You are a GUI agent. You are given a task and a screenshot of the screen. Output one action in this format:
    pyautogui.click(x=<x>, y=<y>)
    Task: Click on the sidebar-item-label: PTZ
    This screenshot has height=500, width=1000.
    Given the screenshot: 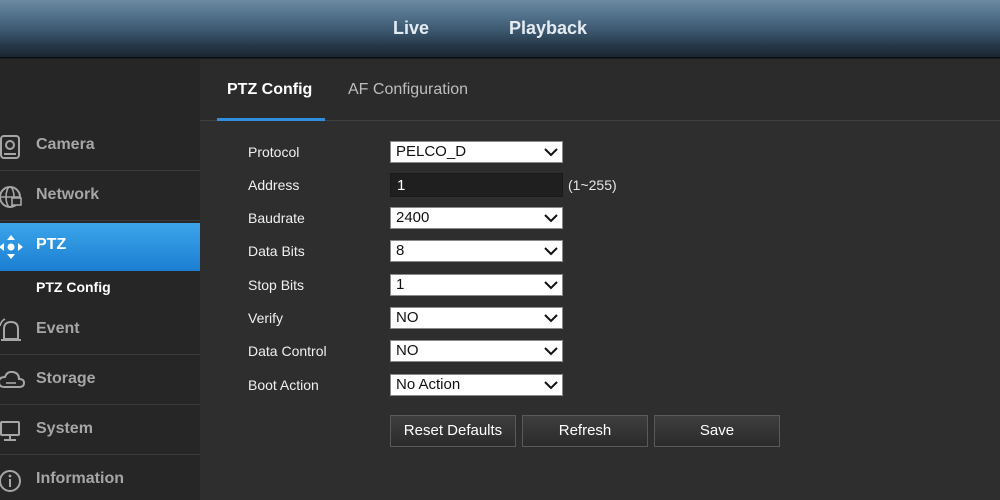 What is the action you would take?
    pyautogui.click(x=51, y=244)
    